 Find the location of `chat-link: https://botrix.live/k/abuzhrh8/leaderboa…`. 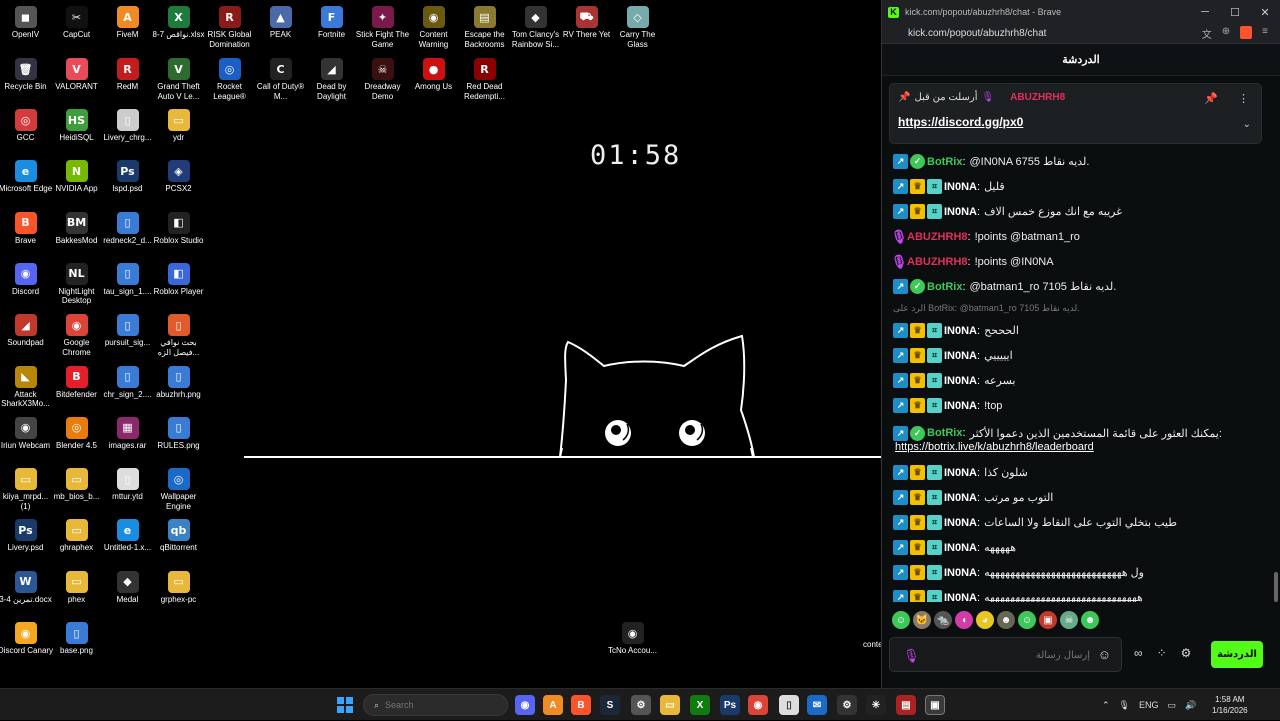

chat-link: https://botrix.live/k/abuzhrh8/leaderboa… is located at coordinates (1081, 447).